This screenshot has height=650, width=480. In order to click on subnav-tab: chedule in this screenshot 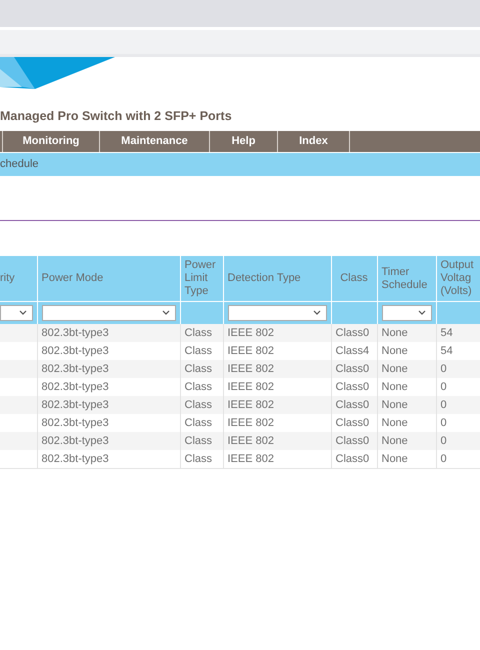, I will do `click(19, 164)`.